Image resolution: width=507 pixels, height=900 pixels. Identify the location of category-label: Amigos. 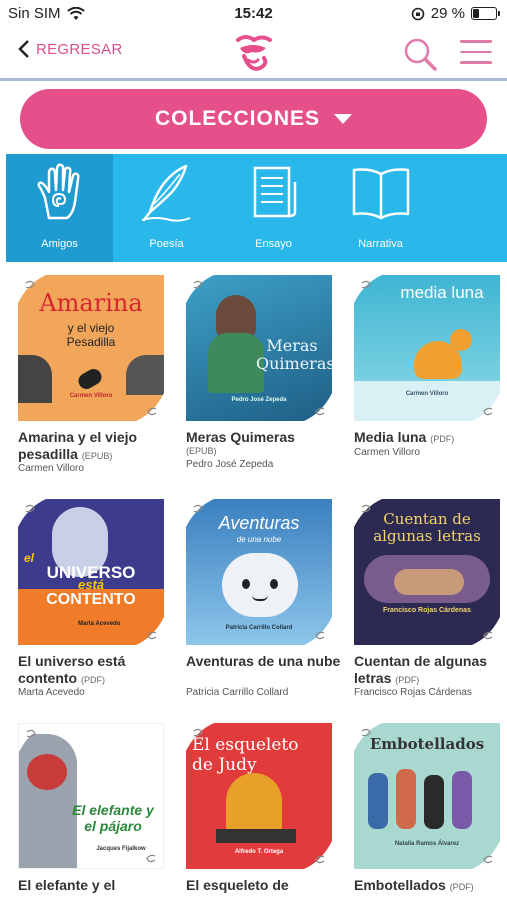
(59, 244).